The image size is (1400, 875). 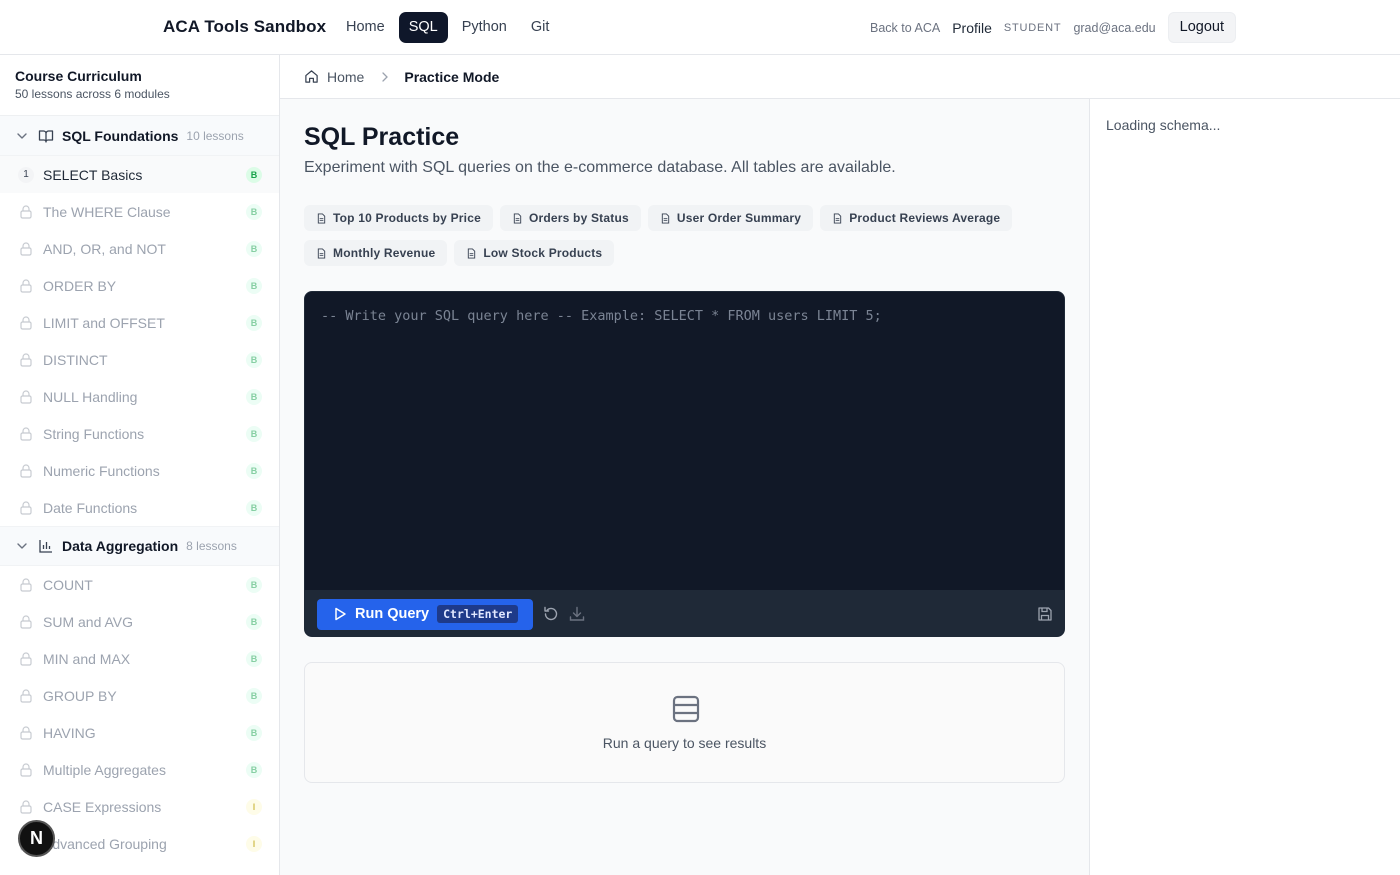 I want to click on play-icon, so click(x=340, y=614).